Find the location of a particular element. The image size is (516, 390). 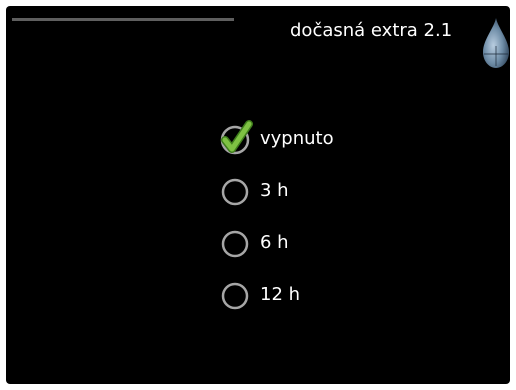

option-6h: 6 h is located at coordinates (306, 248).